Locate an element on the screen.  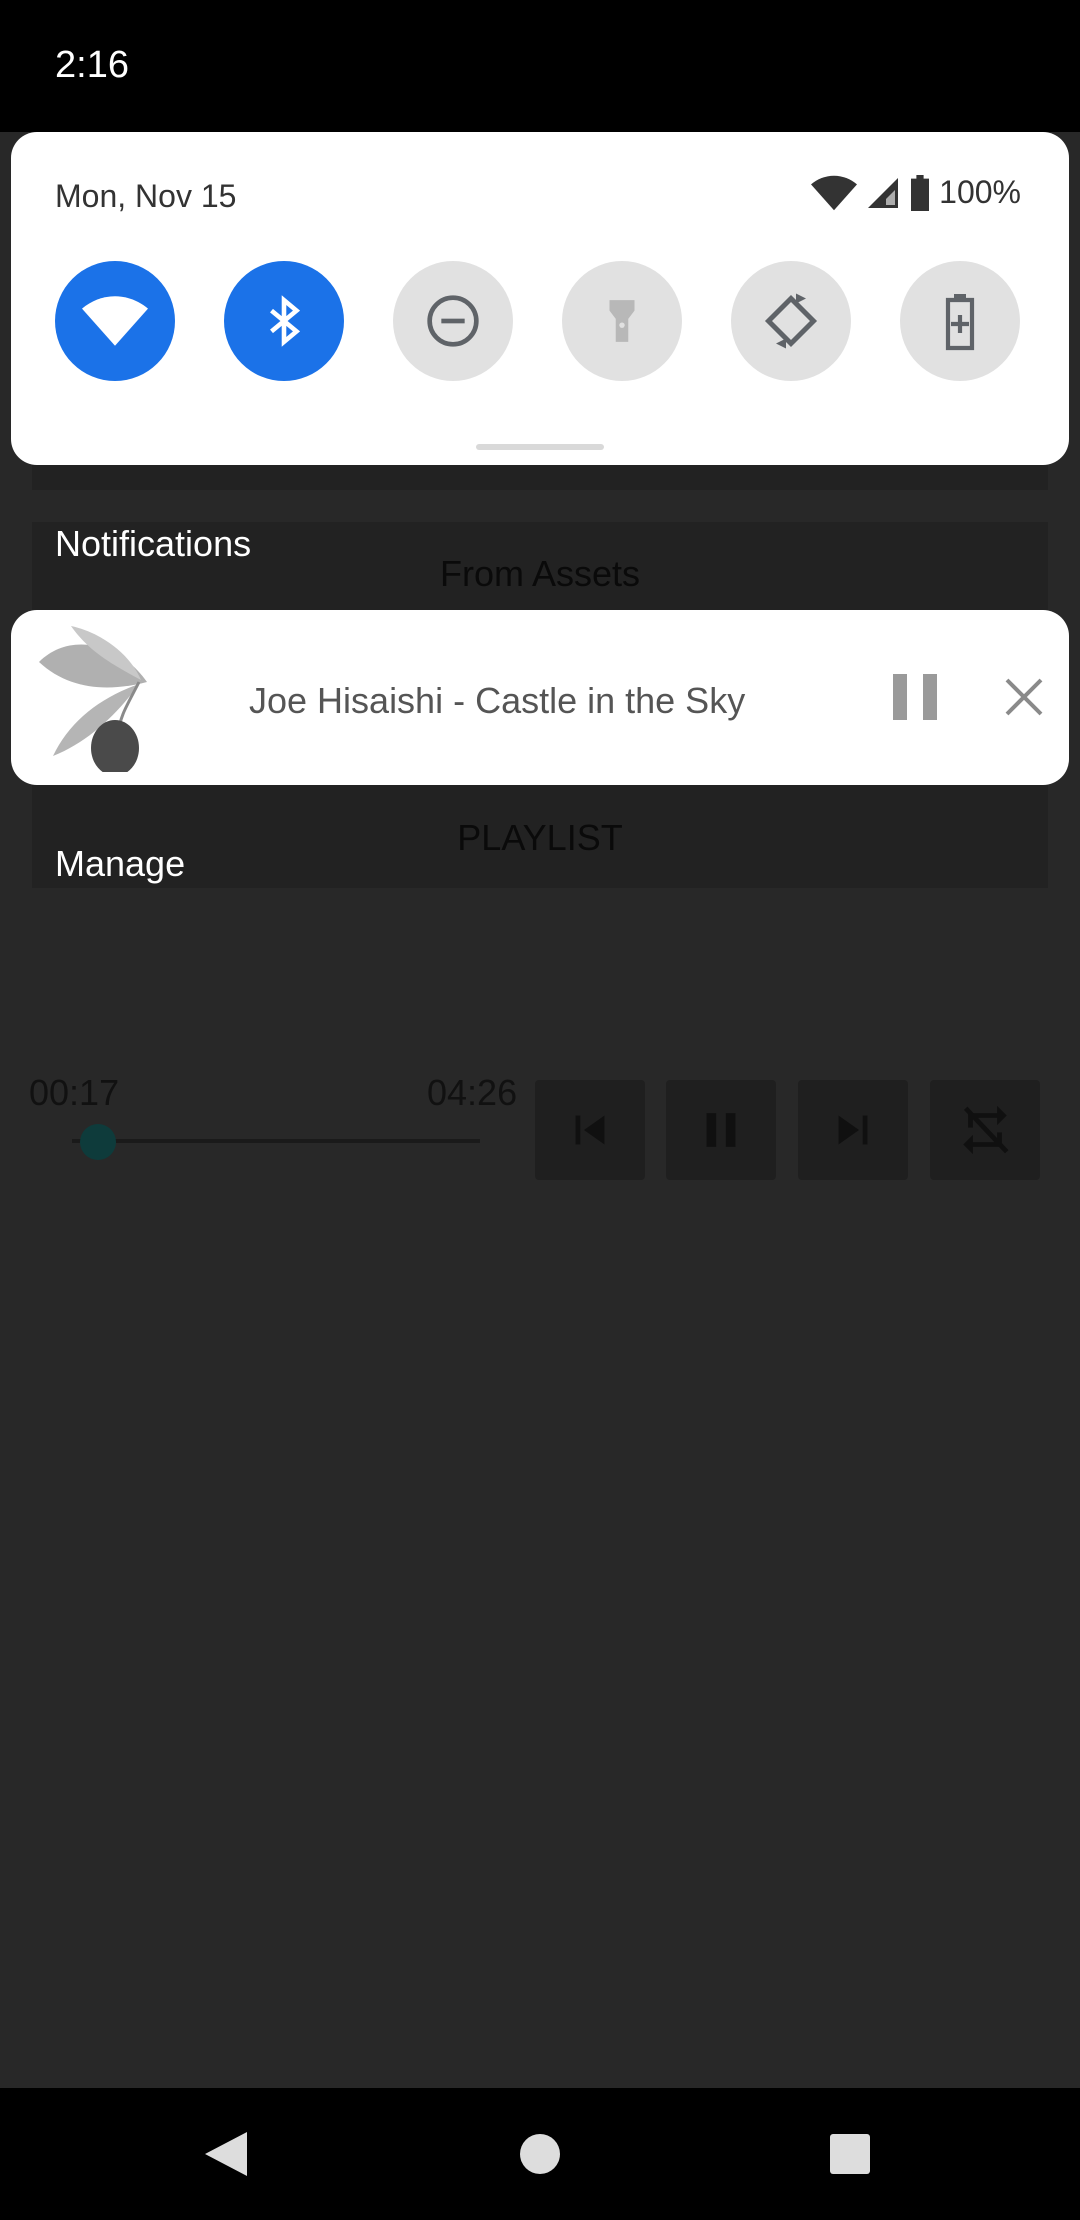
auto-rotate-icon is located at coordinates (791, 321).